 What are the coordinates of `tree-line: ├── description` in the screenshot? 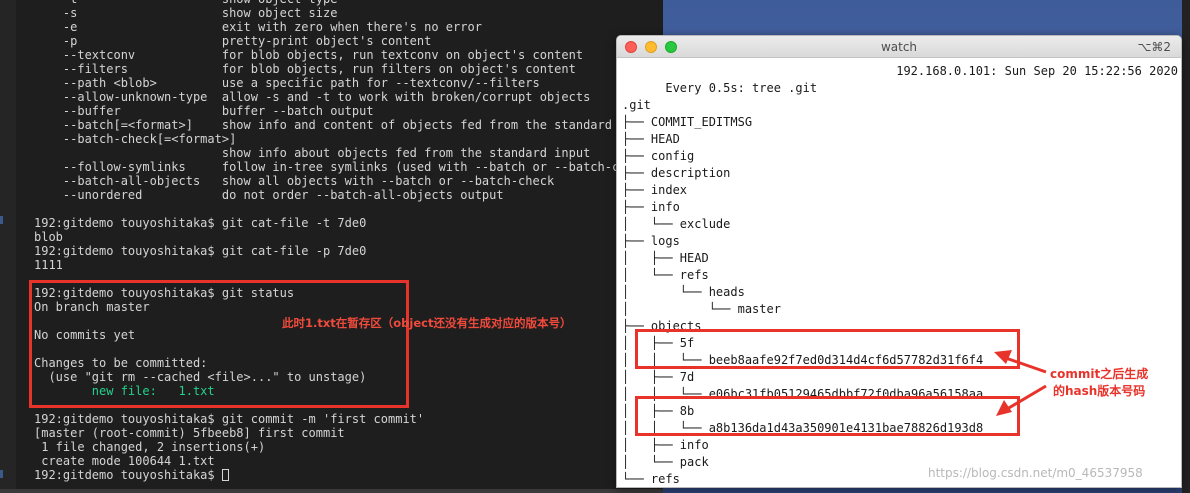 It's located at (676, 173).